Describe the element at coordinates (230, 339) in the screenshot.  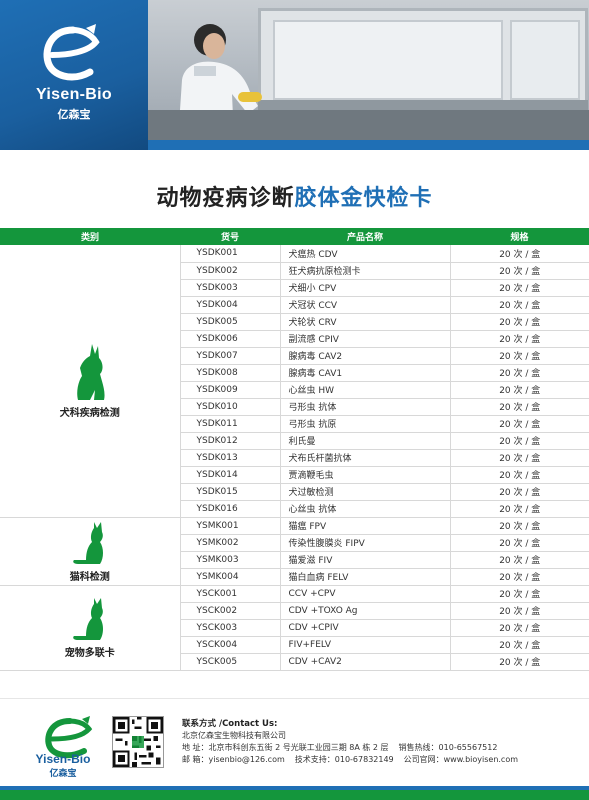
I see `product-code: YSDK006` at that location.